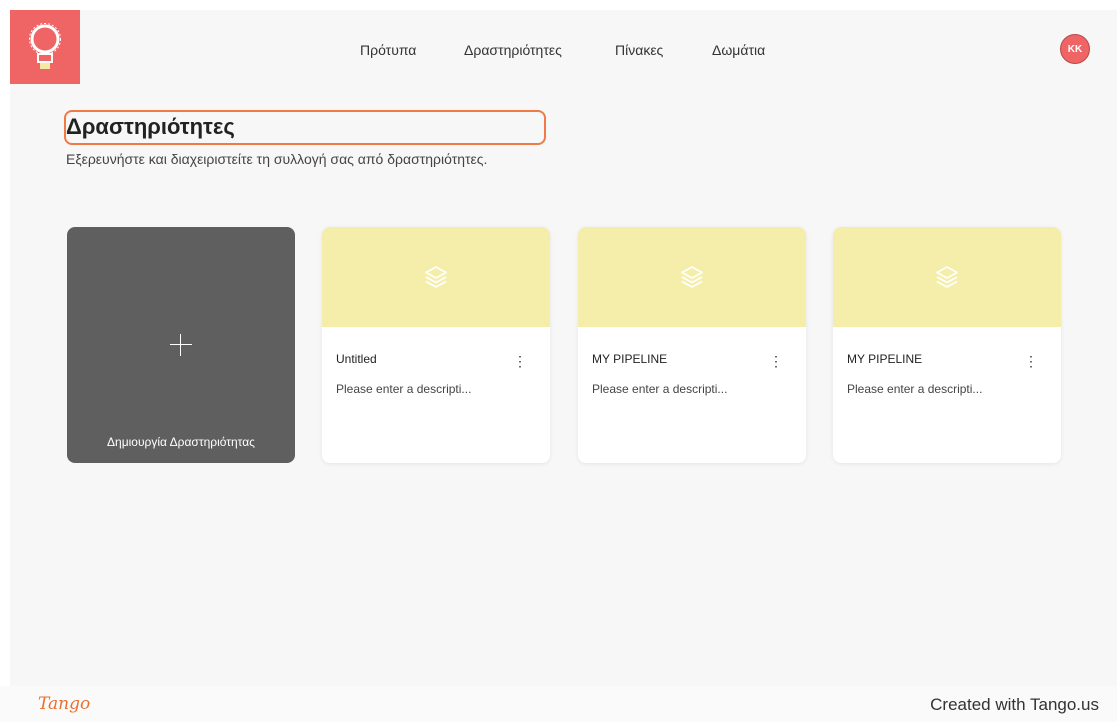  I want to click on nav-boards: Πίνακες, so click(639, 50).